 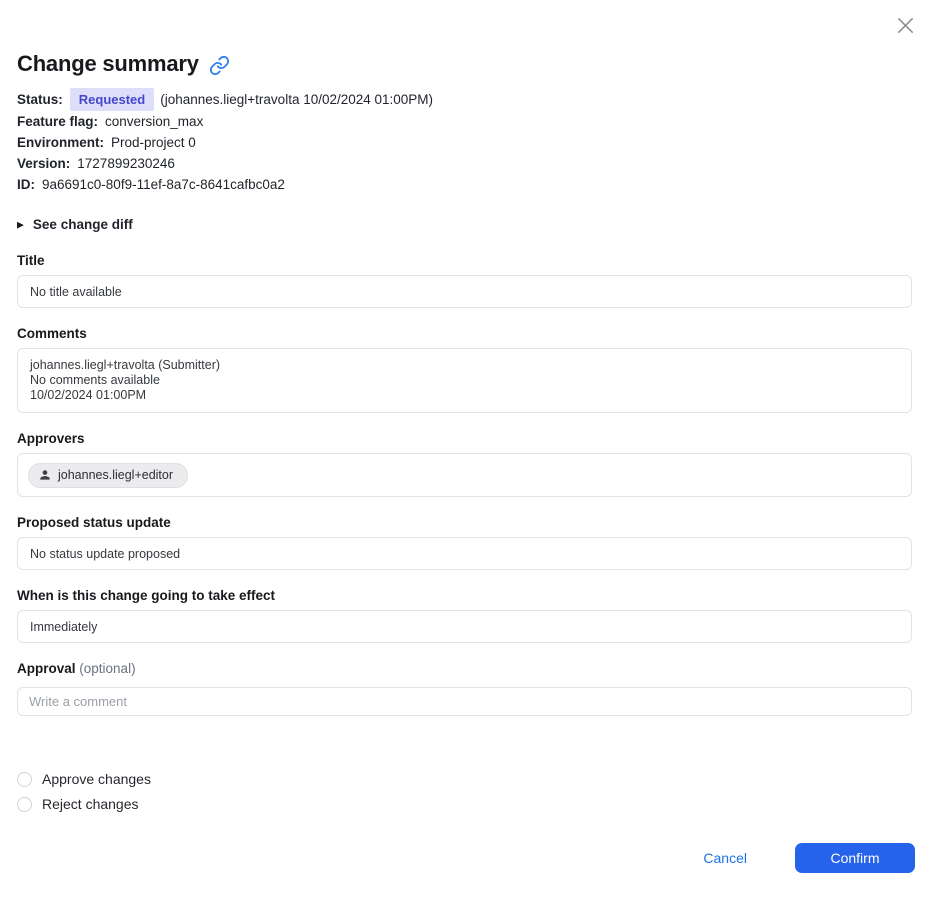 I want to click on feature-flag-label: Feature flag:, so click(x=58, y=121).